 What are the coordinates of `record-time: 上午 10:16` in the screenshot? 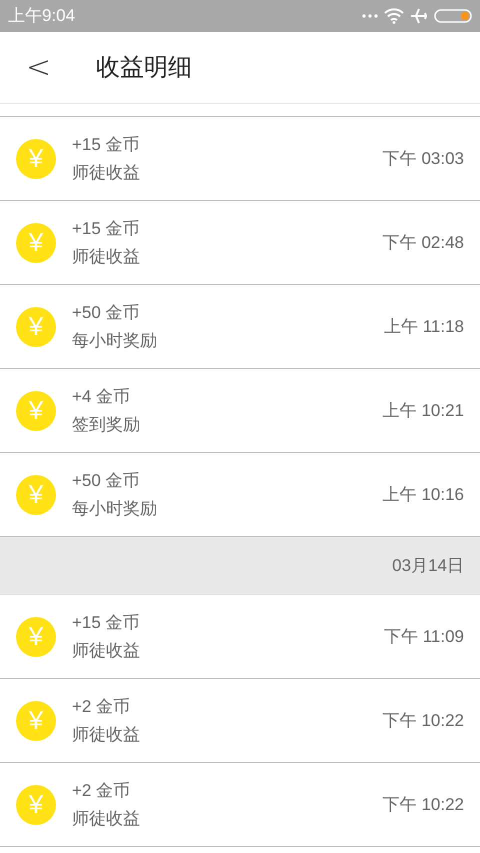 It's located at (423, 495).